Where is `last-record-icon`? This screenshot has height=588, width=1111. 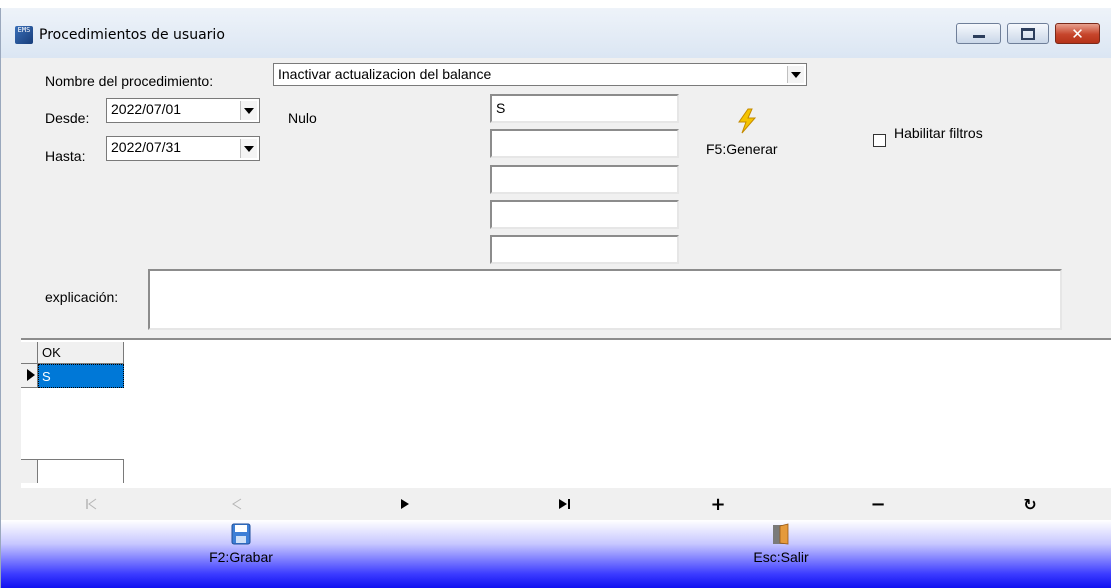 last-record-icon is located at coordinates (564, 504).